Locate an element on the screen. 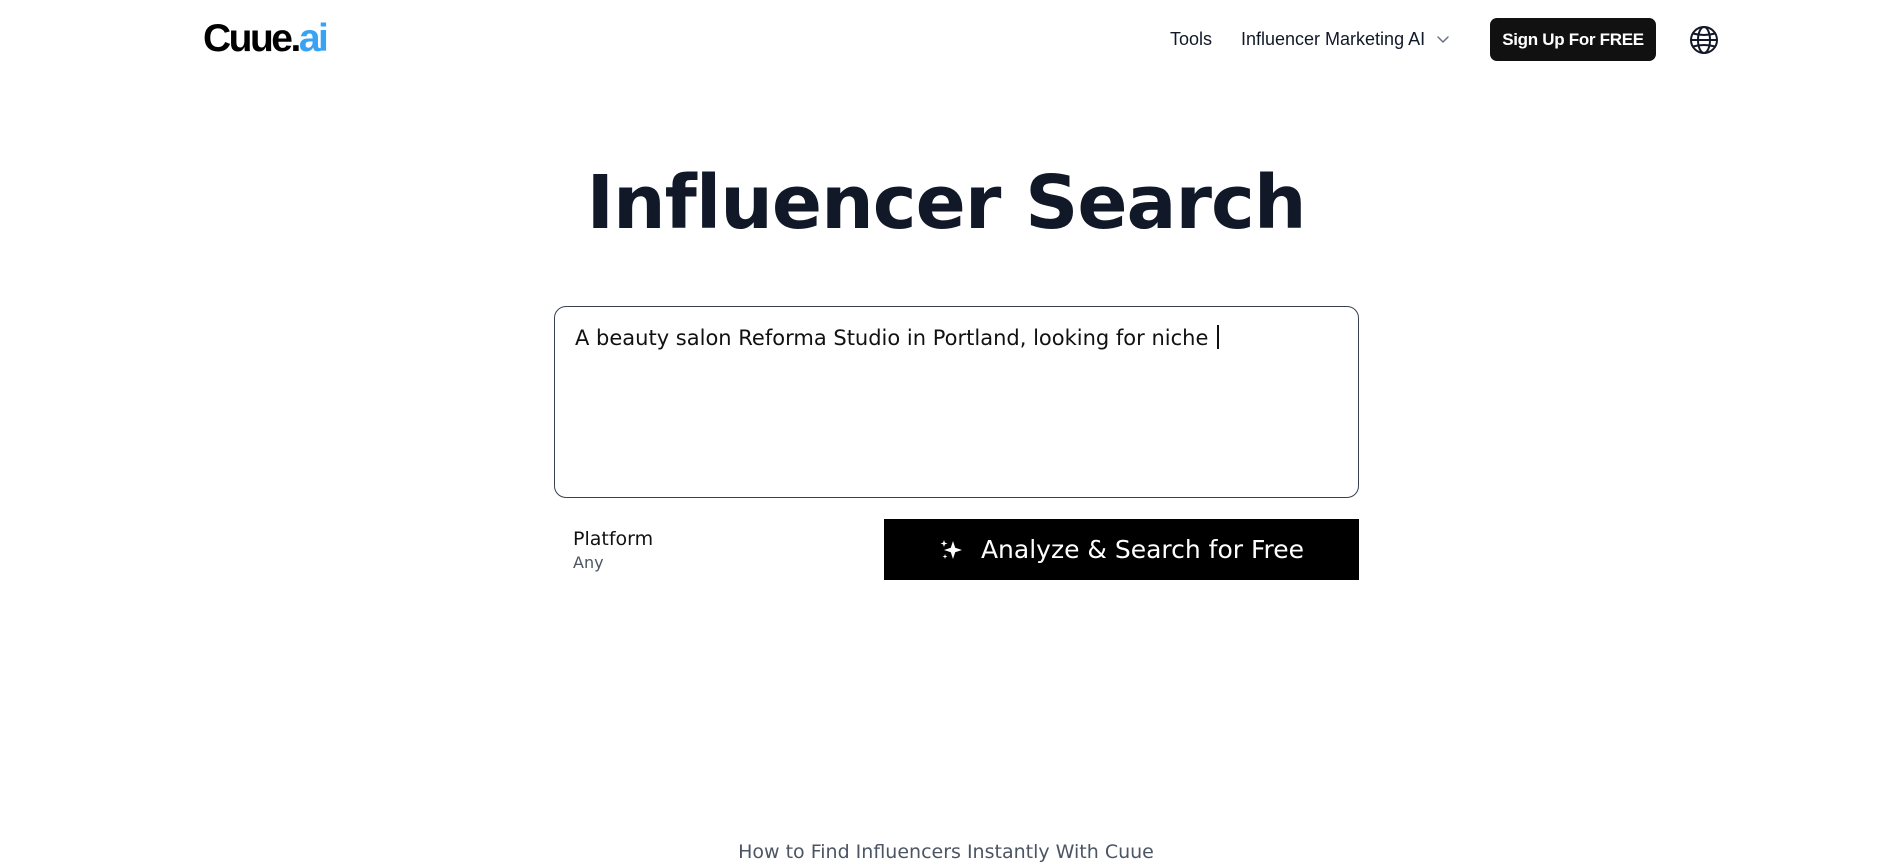 The image size is (1892, 864). platform-label: Platform is located at coordinates (613, 539).